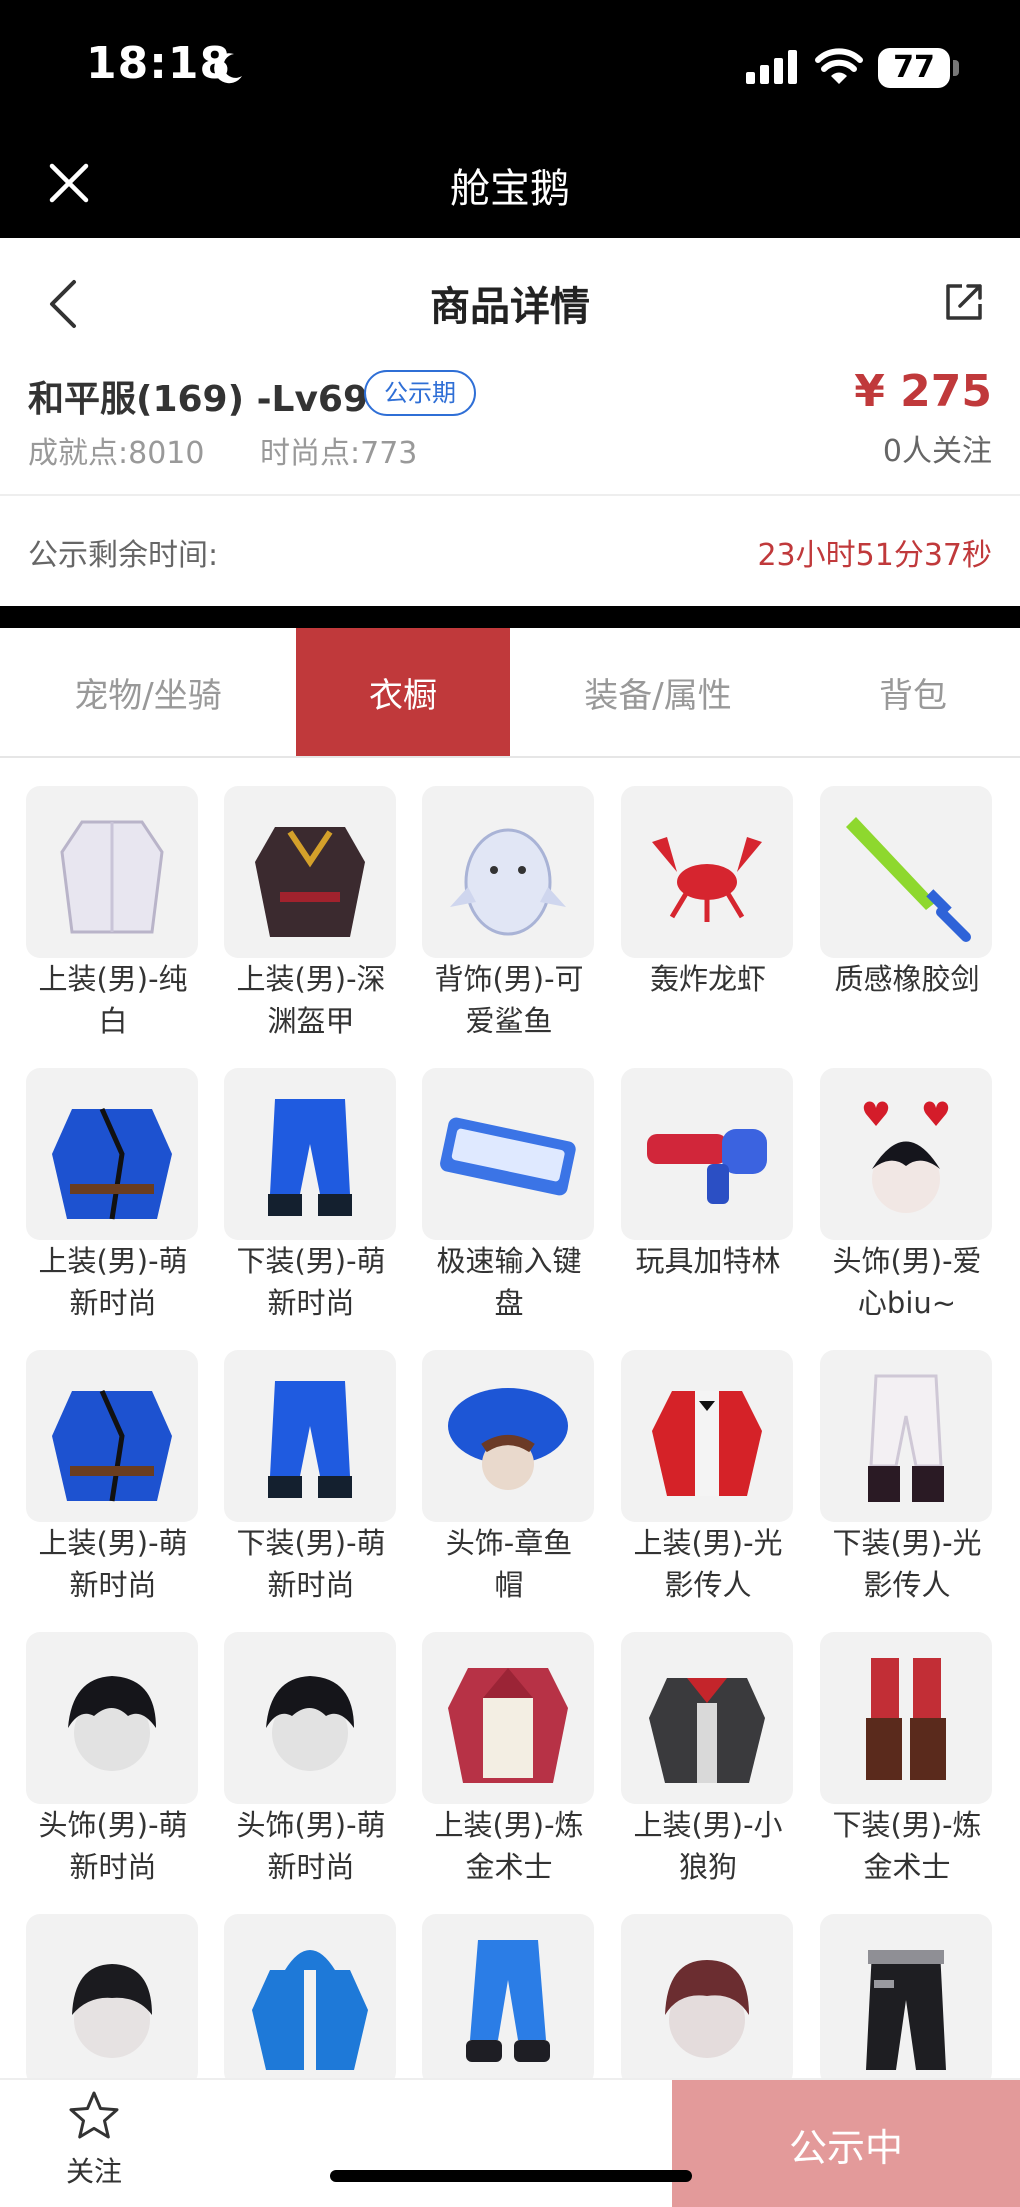 The width and height of the screenshot is (1020, 2207). I want to click on wardrobe-item-name: 轰炸龙虾, so click(708, 979).